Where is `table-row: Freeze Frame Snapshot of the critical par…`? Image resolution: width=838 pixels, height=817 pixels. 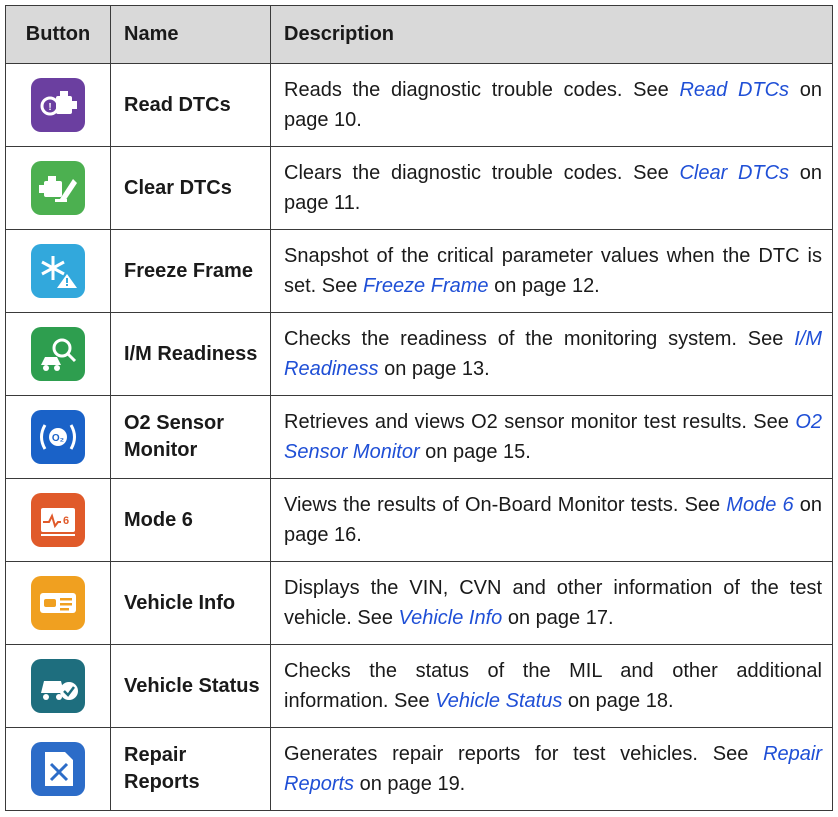
table-row: Freeze Frame Snapshot of the critical par… is located at coordinates (419, 271).